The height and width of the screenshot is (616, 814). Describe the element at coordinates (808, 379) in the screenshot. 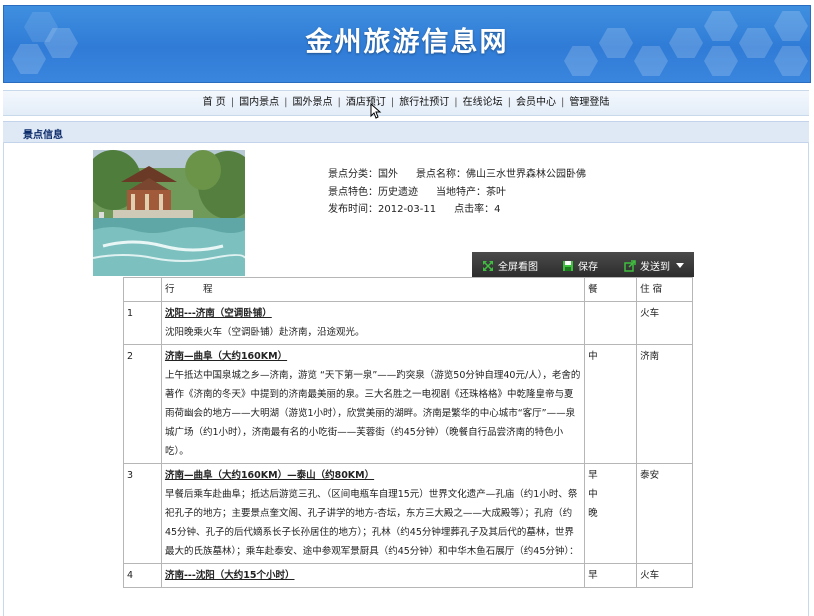

I see `frame-border-right` at that location.